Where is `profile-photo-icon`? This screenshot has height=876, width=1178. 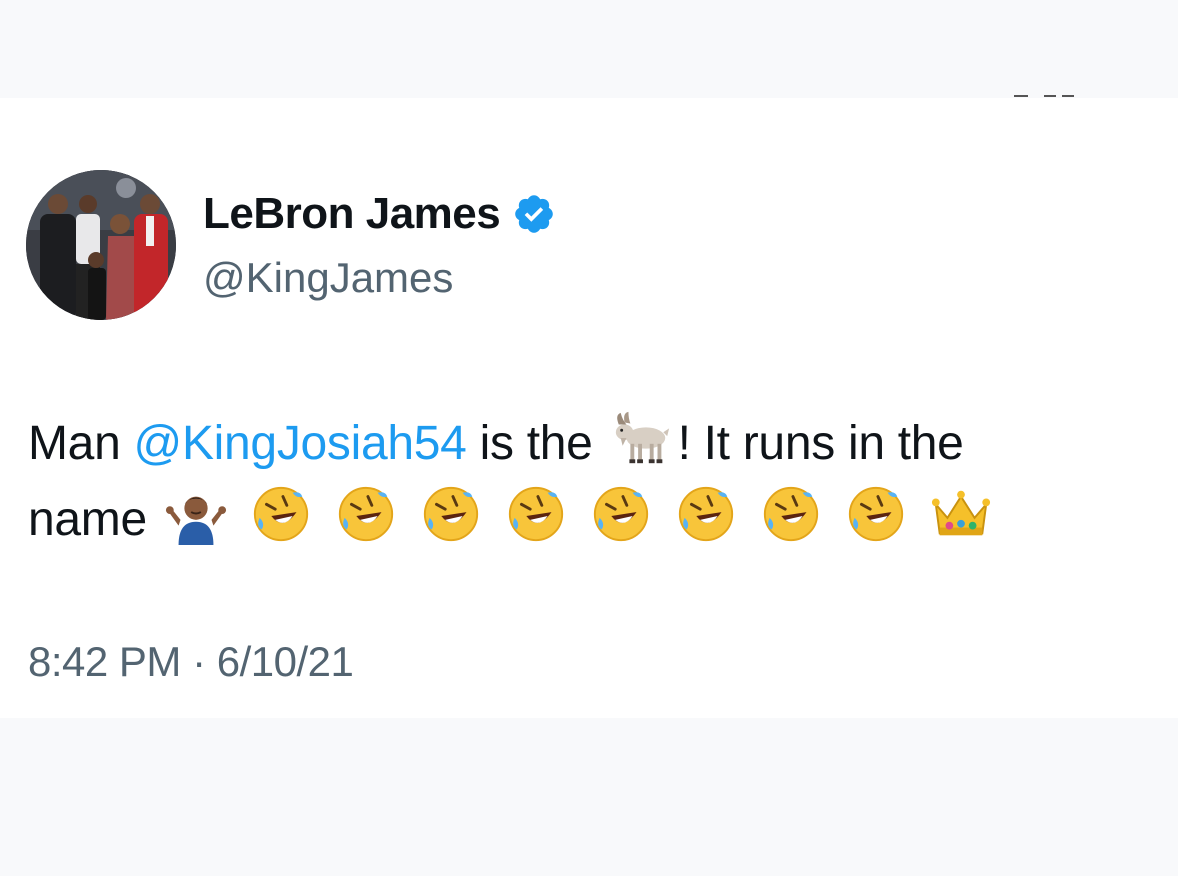 profile-photo-icon is located at coordinates (101, 245).